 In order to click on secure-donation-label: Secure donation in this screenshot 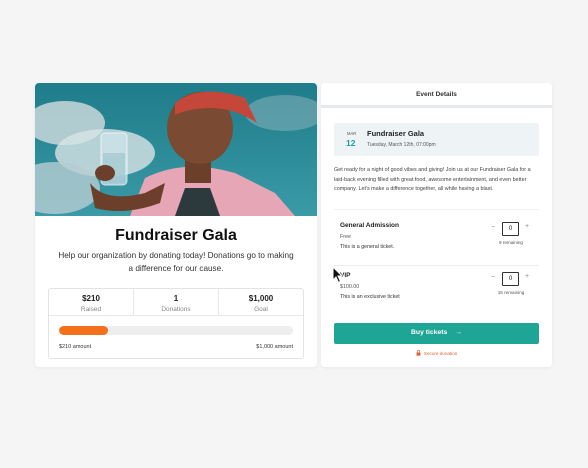, I will do `click(440, 353)`.